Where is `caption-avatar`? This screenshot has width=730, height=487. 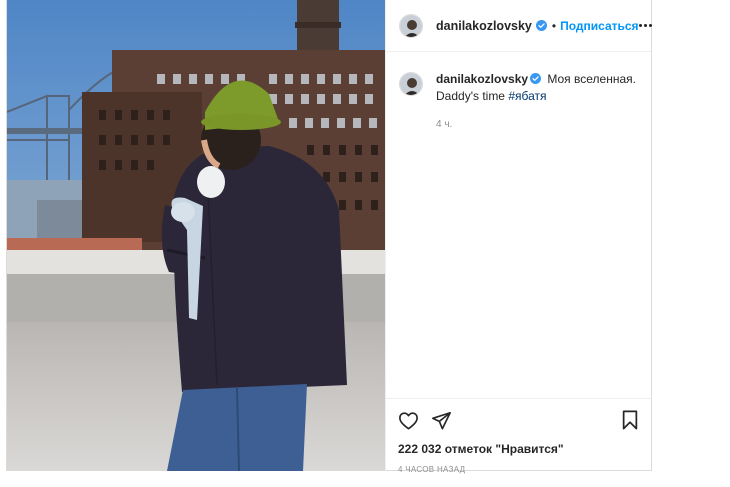 caption-avatar is located at coordinates (411, 84).